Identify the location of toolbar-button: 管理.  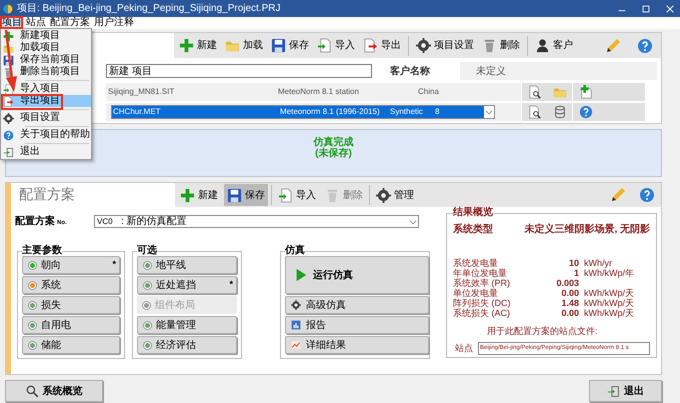
(395, 195).